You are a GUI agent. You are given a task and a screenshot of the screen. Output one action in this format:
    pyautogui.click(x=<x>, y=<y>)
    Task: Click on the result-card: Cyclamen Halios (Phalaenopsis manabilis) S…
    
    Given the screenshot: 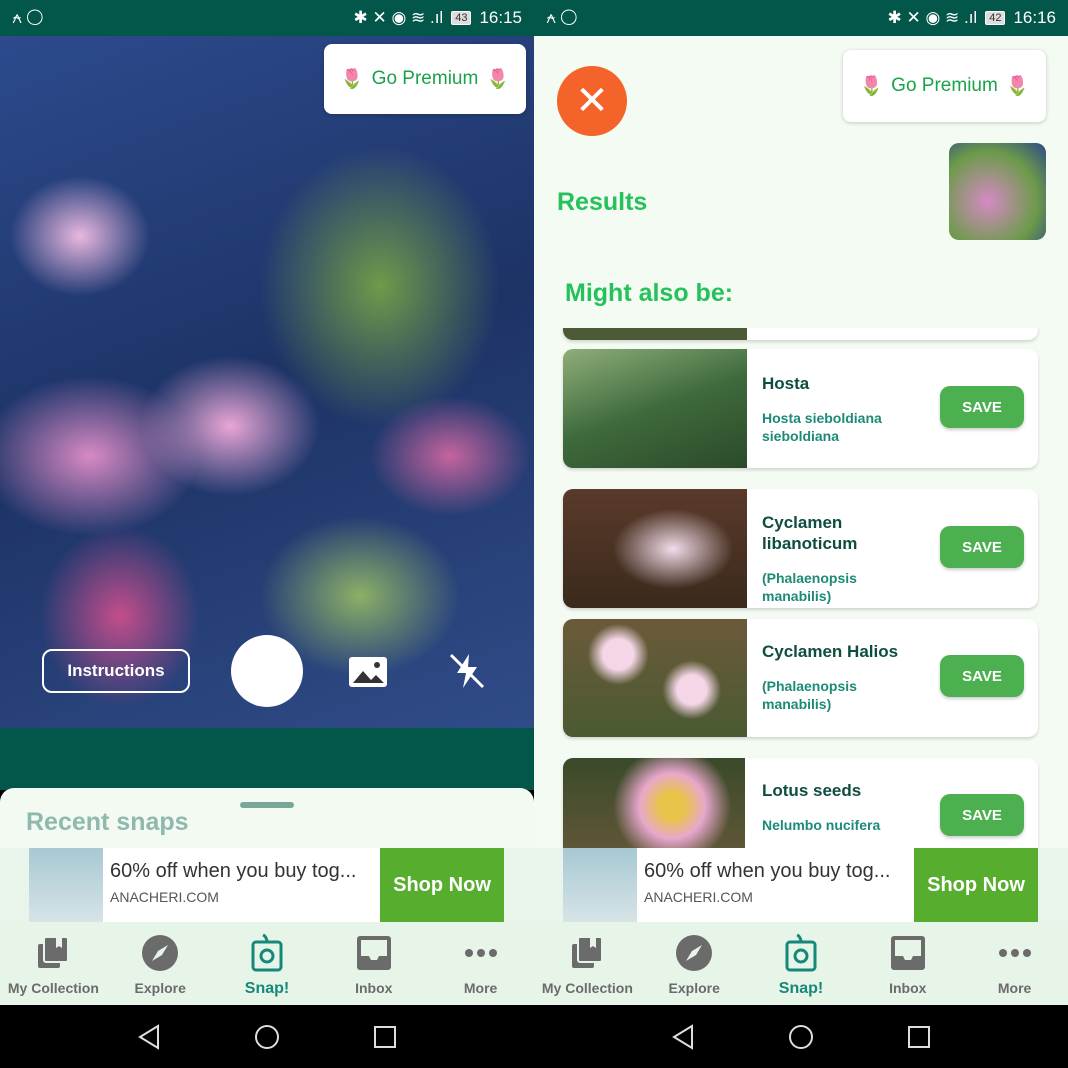 What is the action you would take?
    pyautogui.click(x=800, y=678)
    